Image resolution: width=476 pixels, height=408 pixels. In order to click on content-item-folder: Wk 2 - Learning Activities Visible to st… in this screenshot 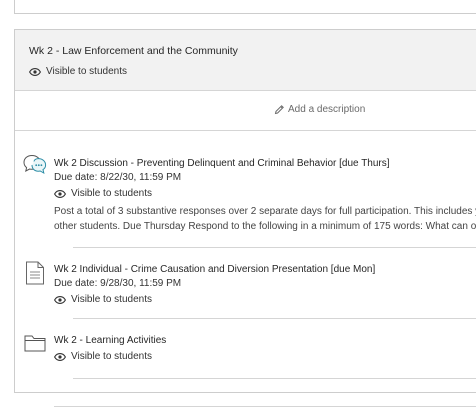, I will do `click(245, 347)`.